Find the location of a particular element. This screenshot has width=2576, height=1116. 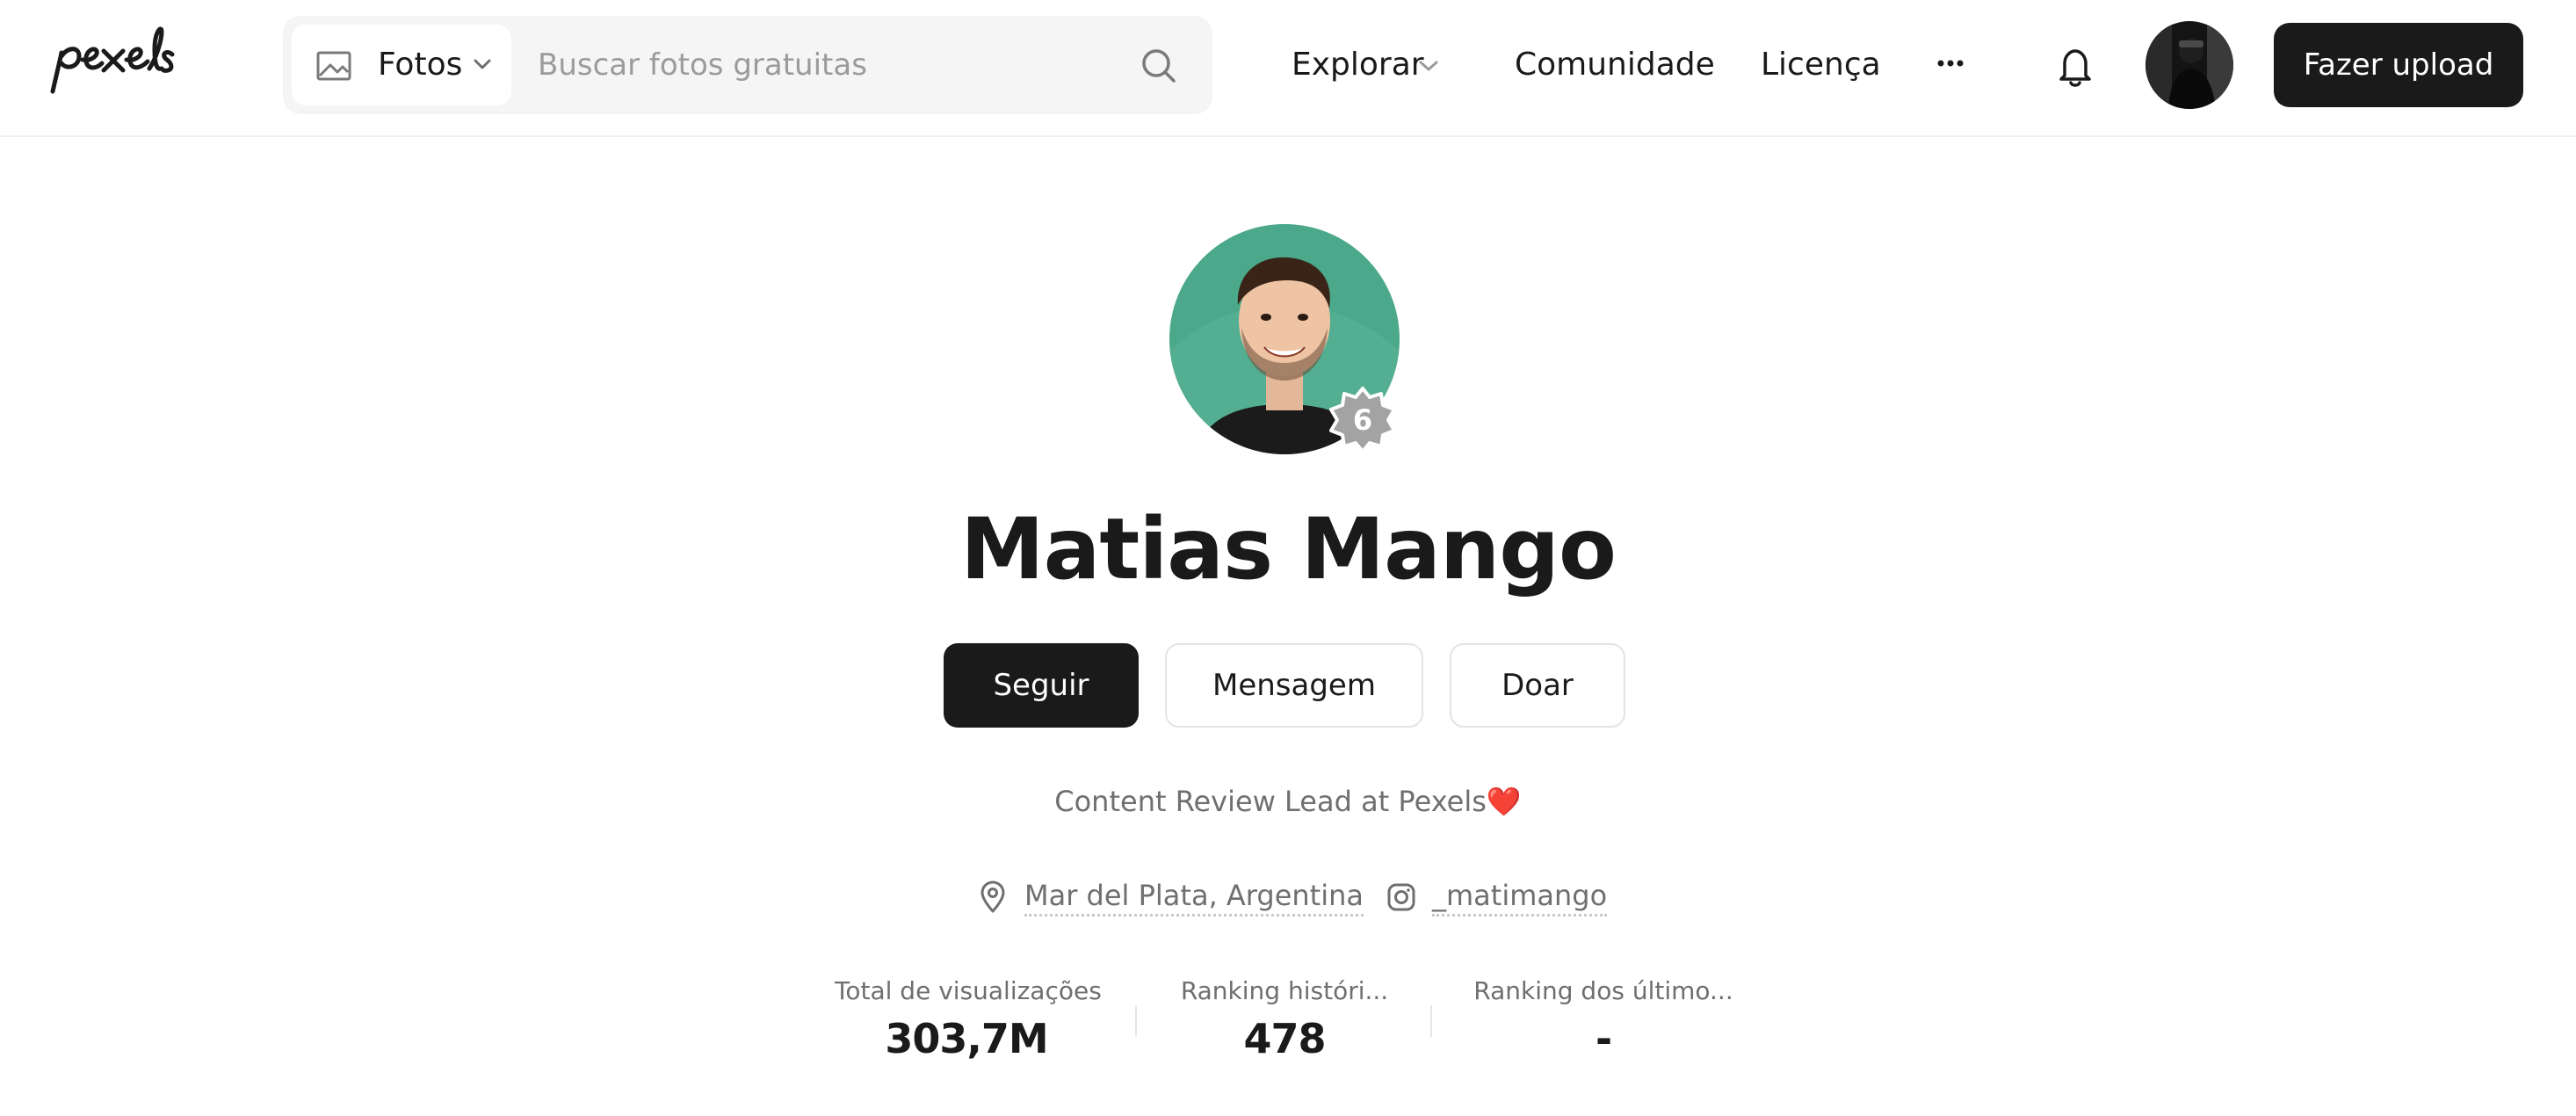

stat-value: 478 is located at coordinates (1284, 1038).